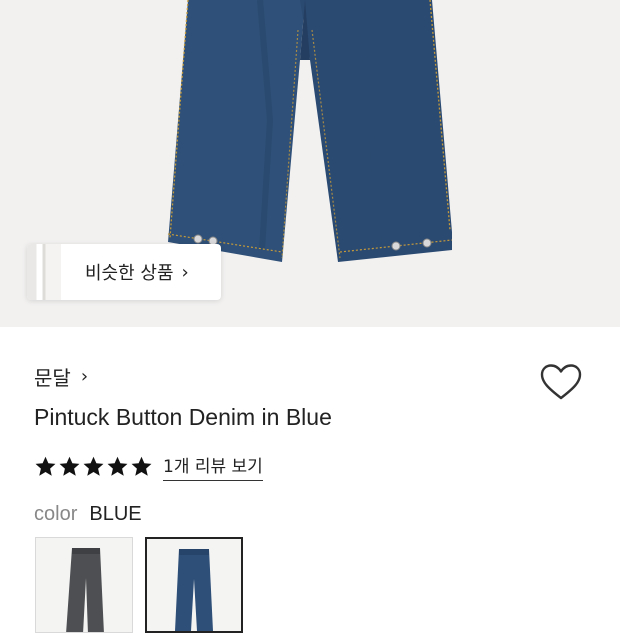  I want to click on heart-icon, so click(561, 382).